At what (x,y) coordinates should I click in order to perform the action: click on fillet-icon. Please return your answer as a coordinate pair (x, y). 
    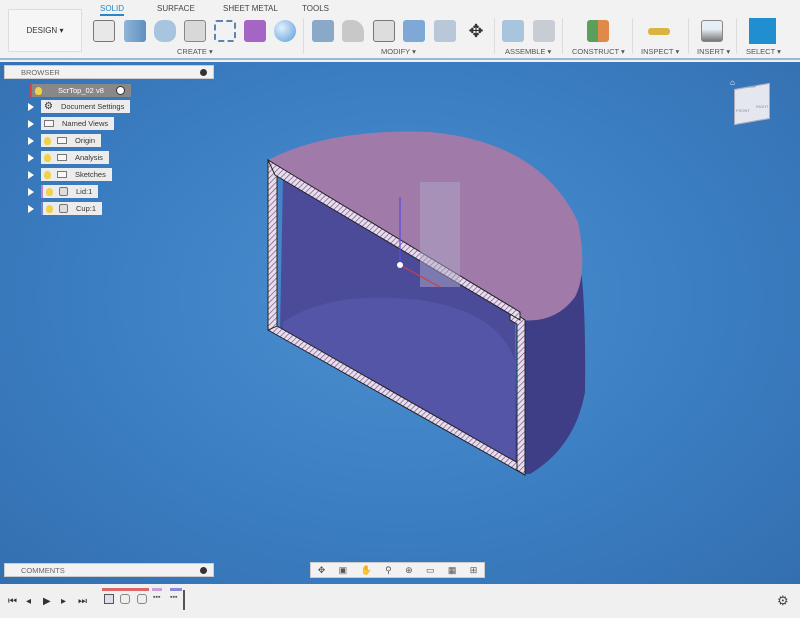
    Looking at the image, I should click on (353, 31).